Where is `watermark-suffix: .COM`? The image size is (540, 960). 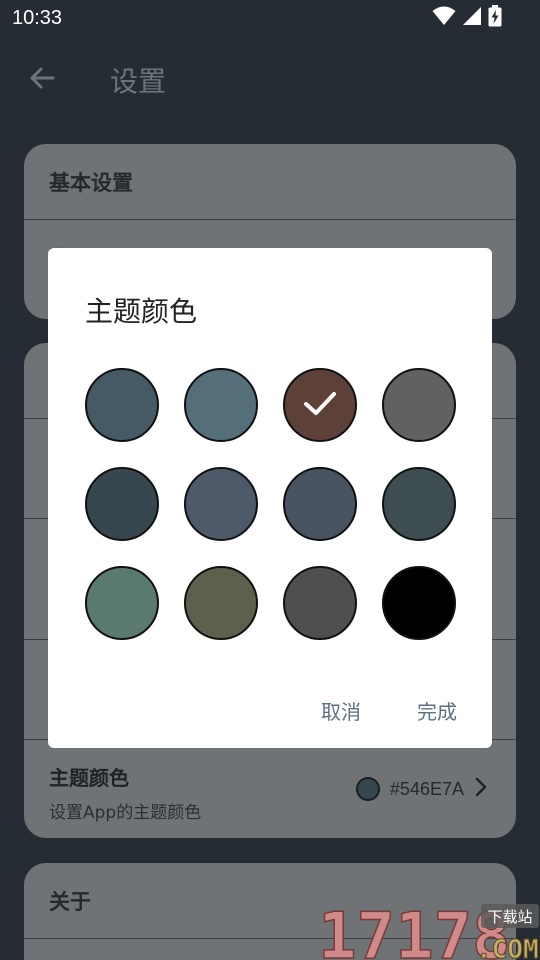 watermark-suffix: .COM is located at coordinates (507, 947).